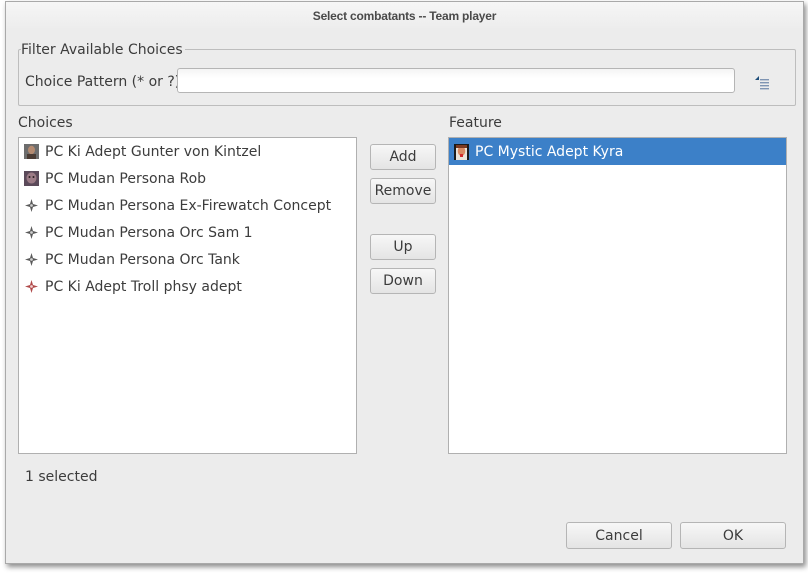 Image resolution: width=808 pixels, height=574 pixels. What do you see at coordinates (619, 535) in the screenshot?
I see `cancel-button: Cancel` at bounding box center [619, 535].